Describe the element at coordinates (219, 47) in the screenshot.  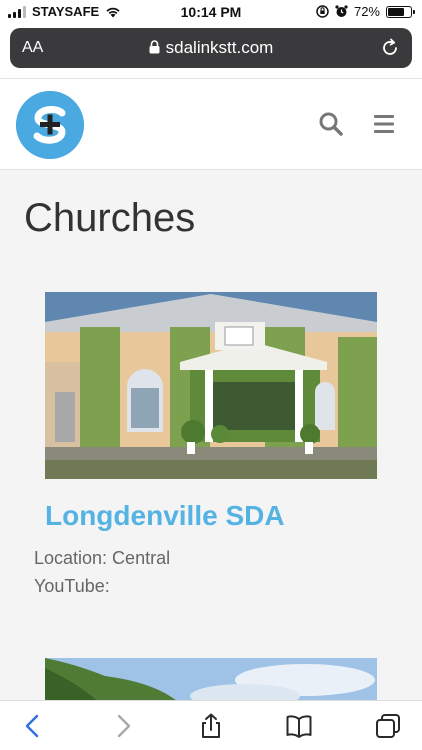
I see `url-text: sdalinkstt.com` at that location.